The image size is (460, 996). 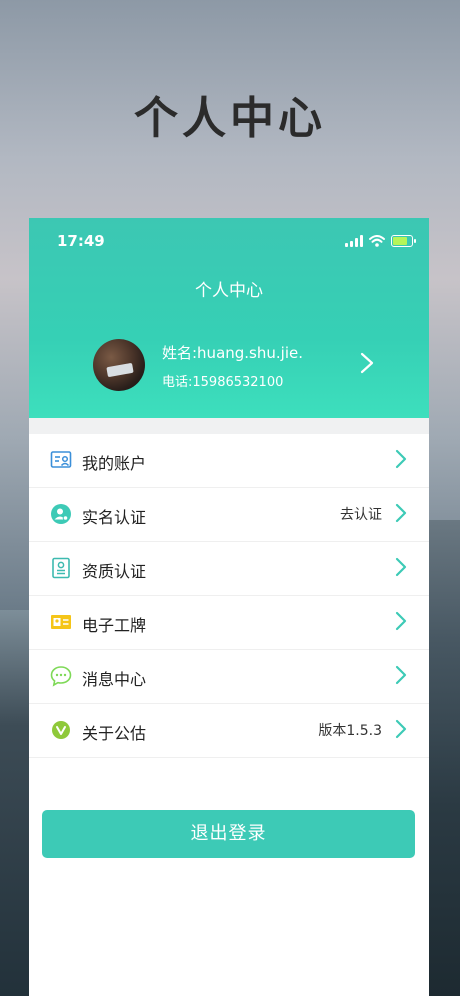 I want to click on background-mountain-left, so click(x=15, y=803).